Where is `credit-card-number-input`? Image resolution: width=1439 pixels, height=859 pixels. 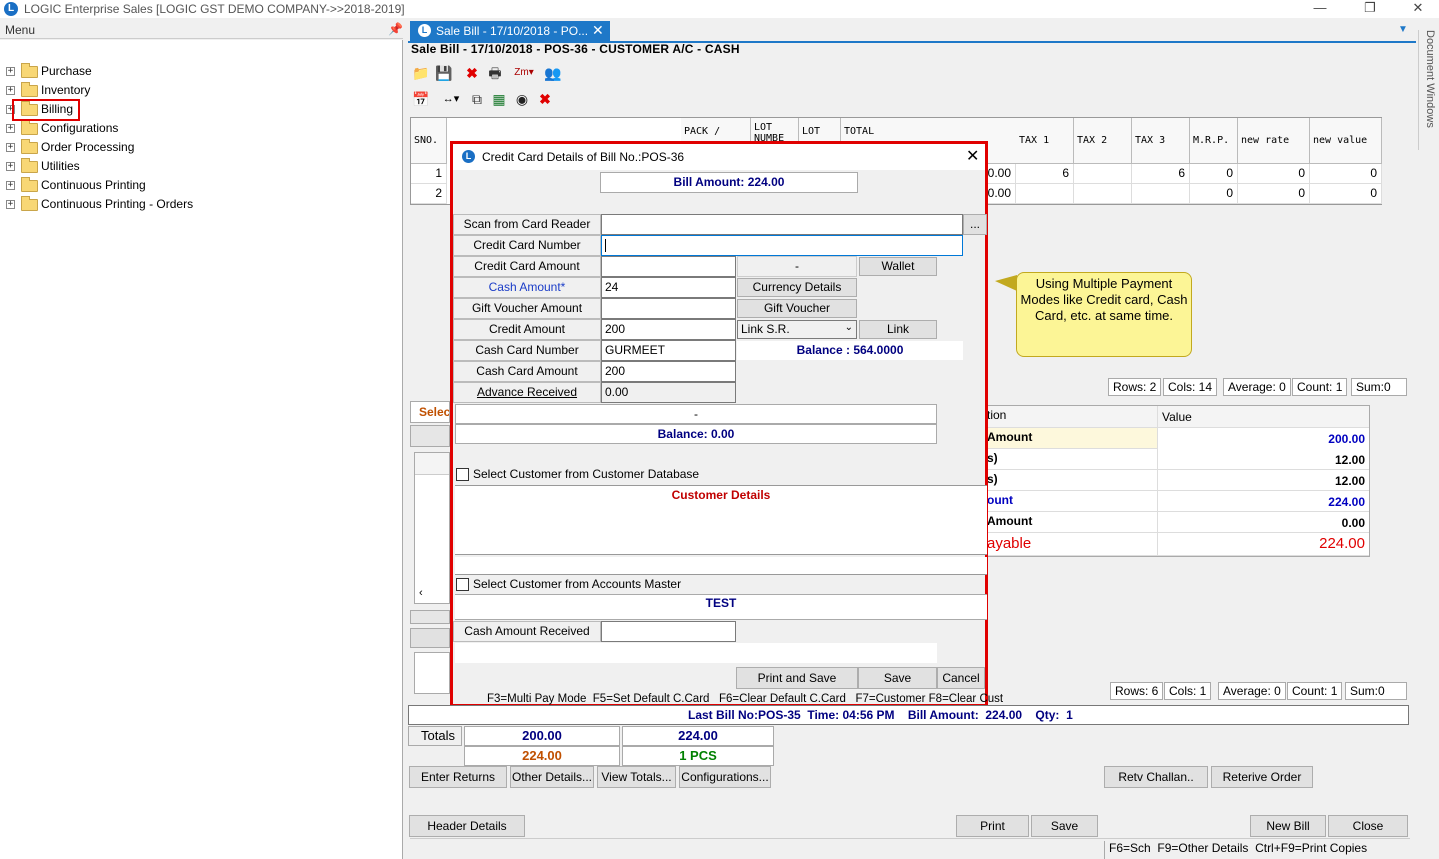 credit-card-number-input is located at coordinates (782, 245).